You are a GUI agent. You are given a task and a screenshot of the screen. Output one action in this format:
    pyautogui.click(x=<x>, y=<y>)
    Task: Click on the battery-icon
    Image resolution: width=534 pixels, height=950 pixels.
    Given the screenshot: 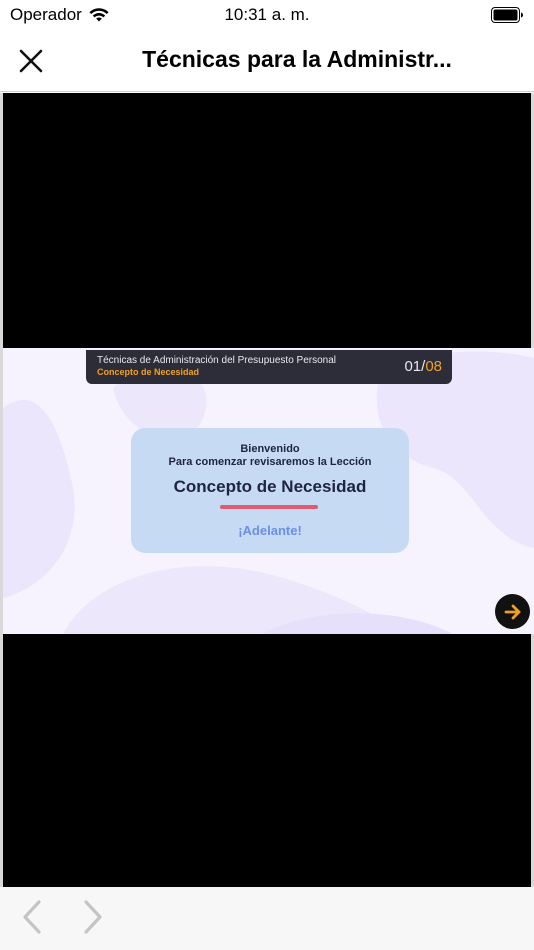 What is the action you would take?
    pyautogui.click(x=507, y=15)
    